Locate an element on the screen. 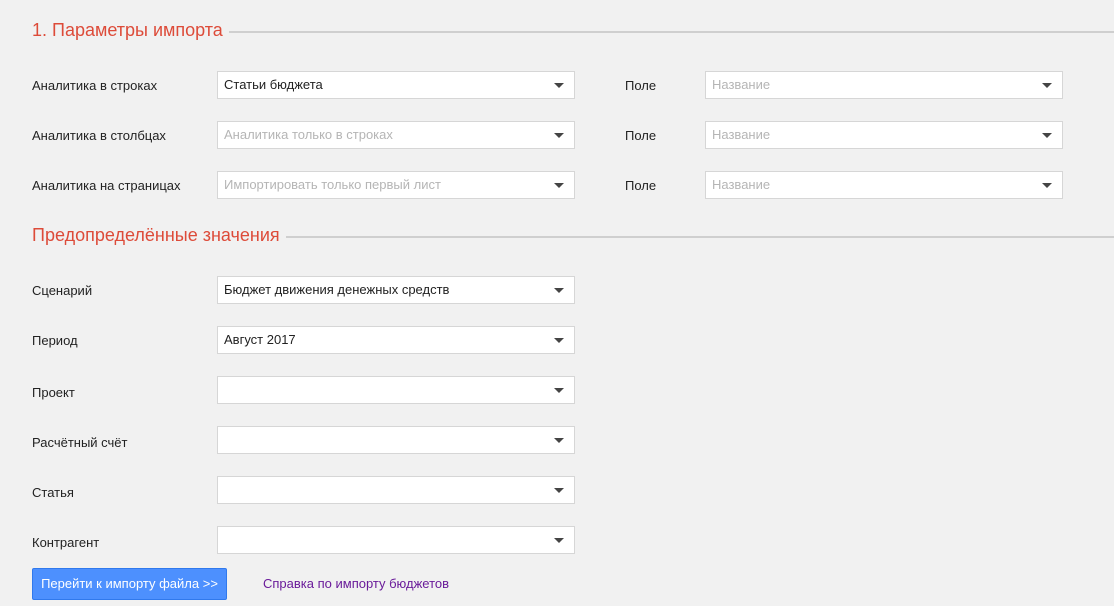 This screenshot has width=1114, height=606. budget-import-help-link: Справка по импорту бюджетов is located at coordinates (356, 583).